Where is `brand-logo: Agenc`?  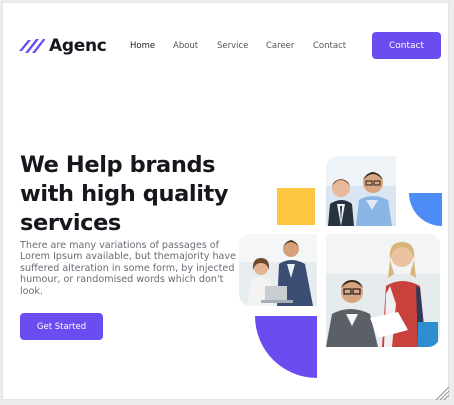
brand-logo: Agenc is located at coordinates (63, 46).